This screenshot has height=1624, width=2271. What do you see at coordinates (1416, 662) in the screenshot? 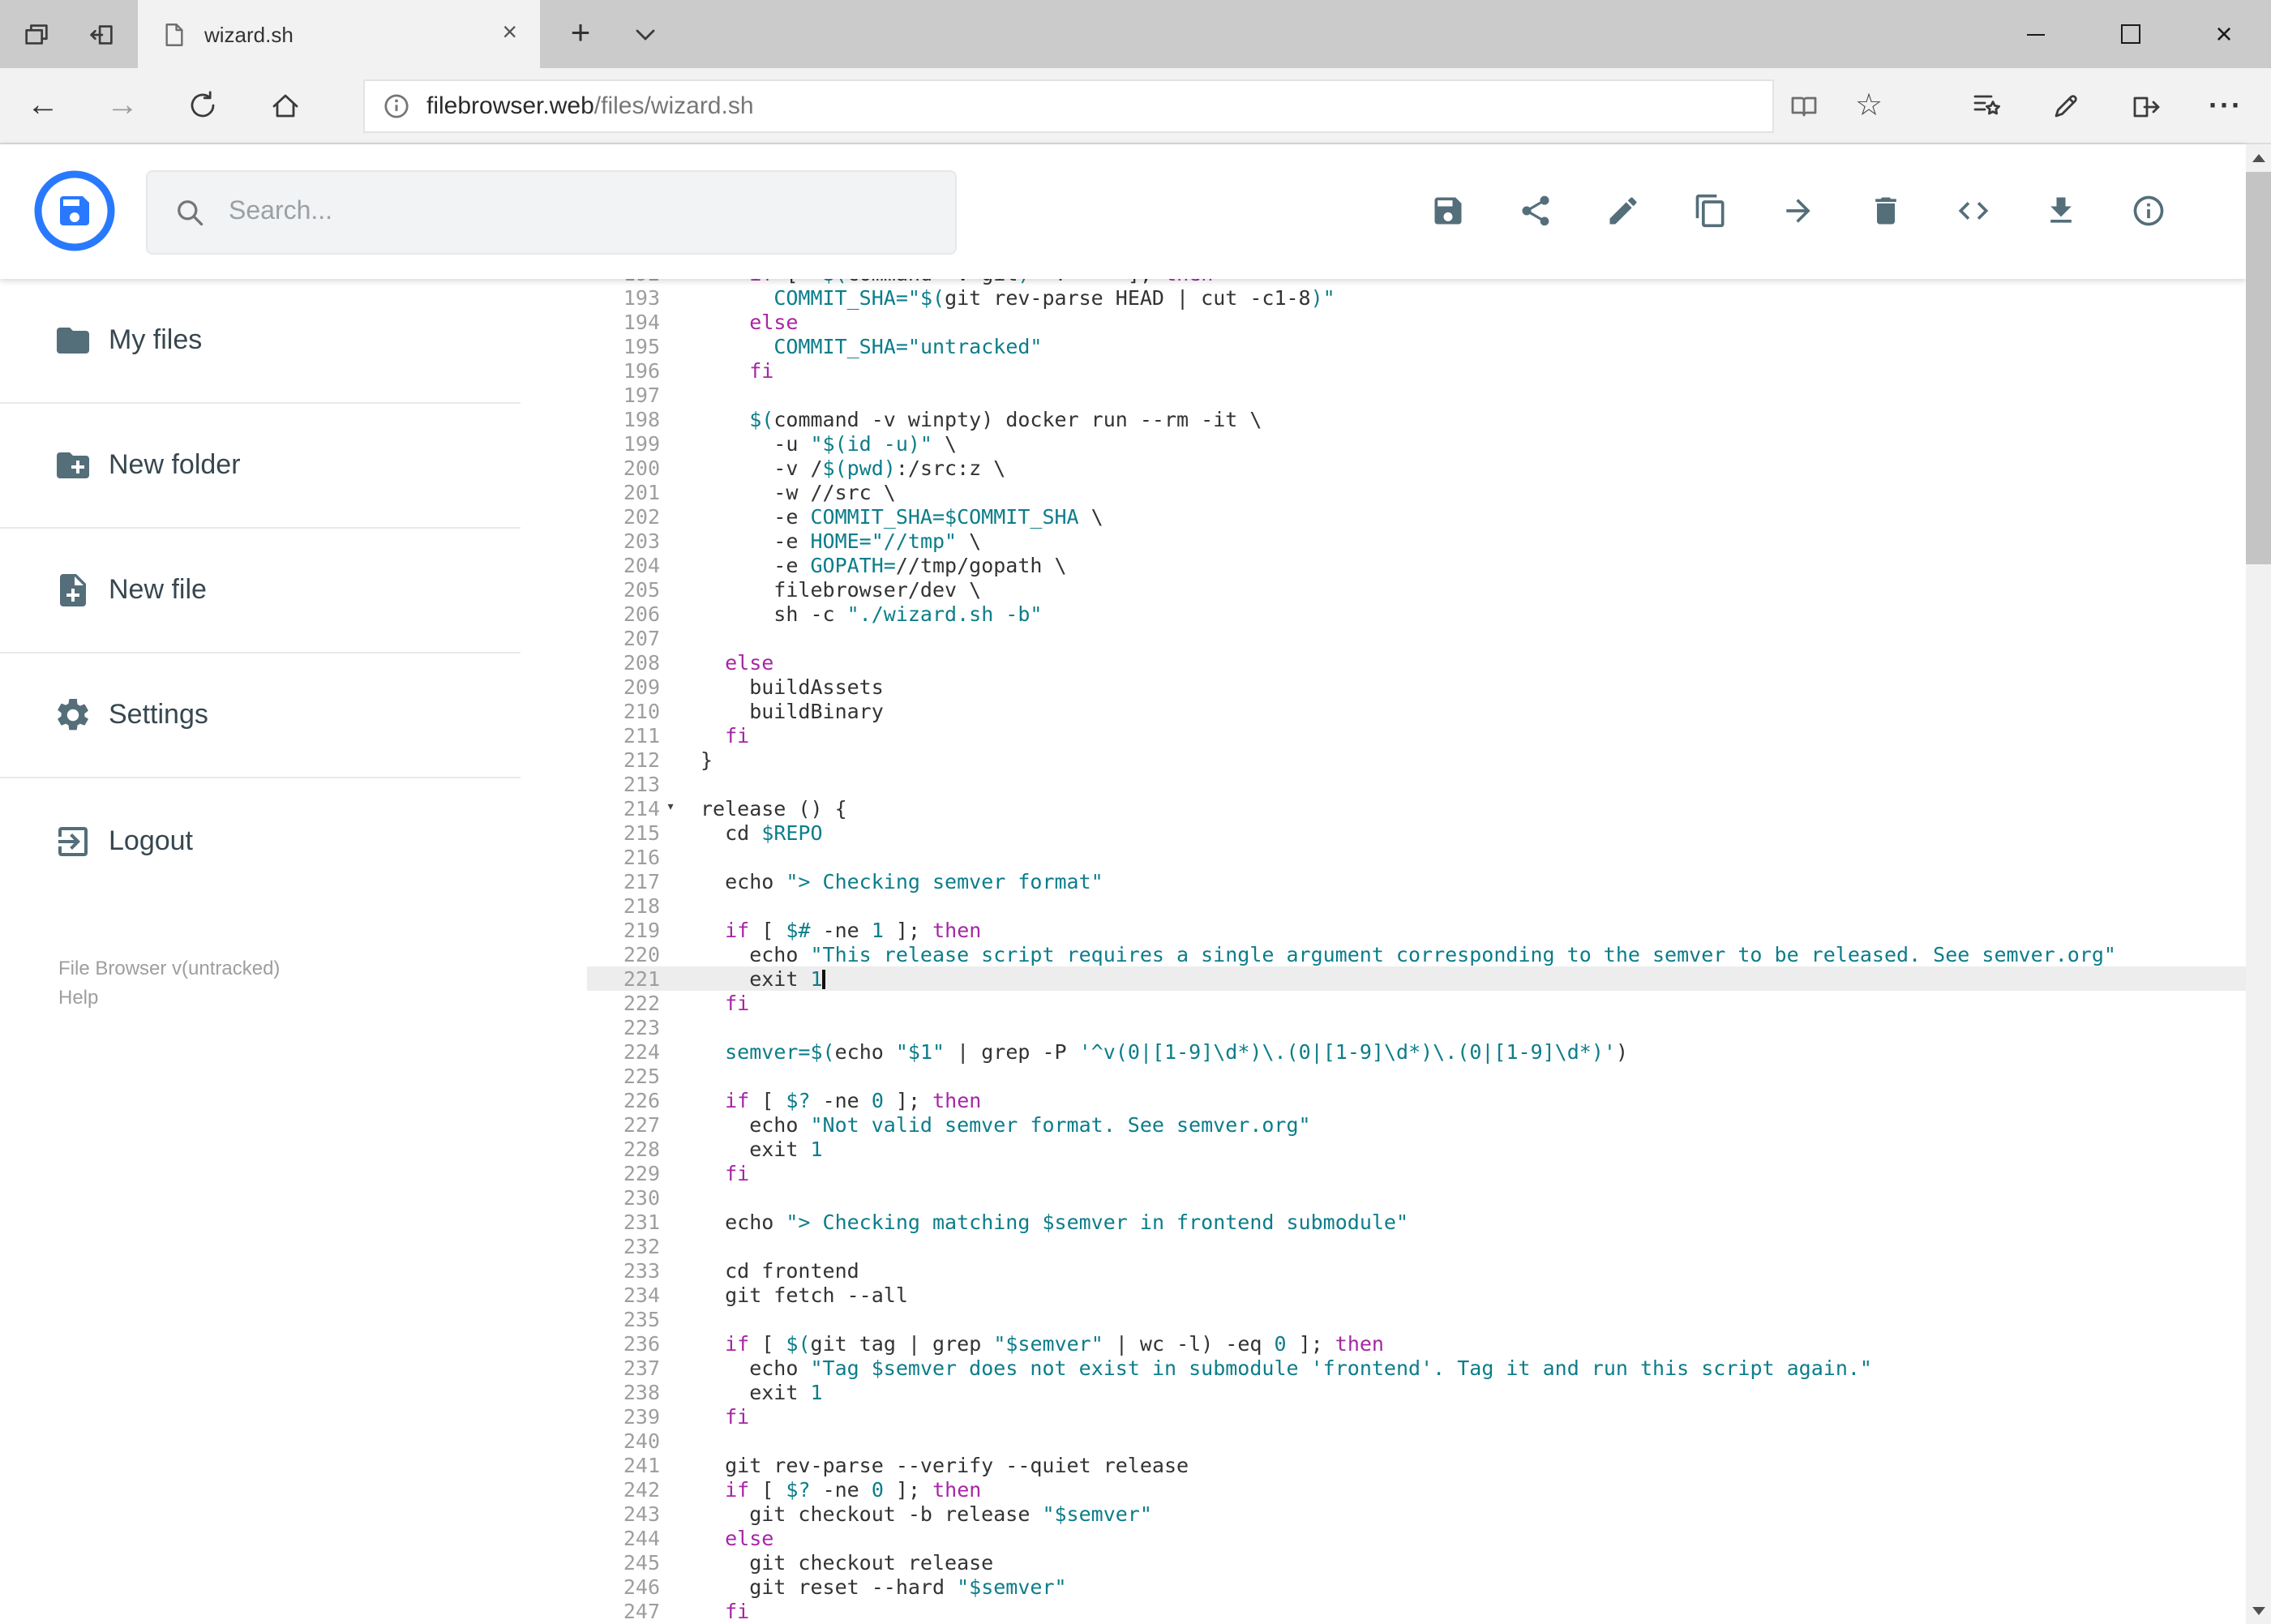
I see `code-line-208: 208 else` at bounding box center [1416, 662].